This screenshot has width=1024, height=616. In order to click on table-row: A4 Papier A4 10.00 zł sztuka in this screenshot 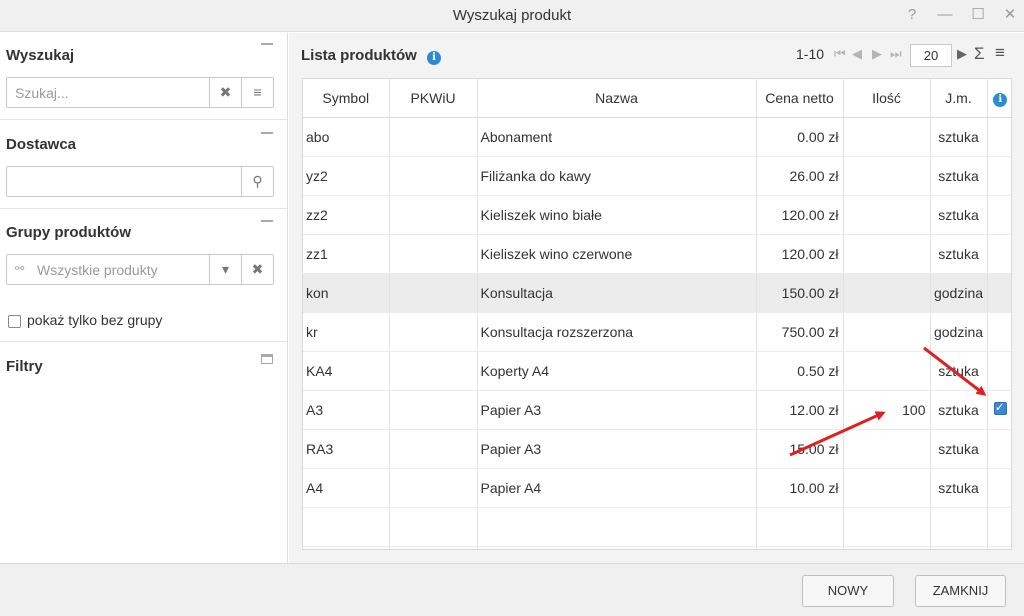, I will do `click(657, 488)`.